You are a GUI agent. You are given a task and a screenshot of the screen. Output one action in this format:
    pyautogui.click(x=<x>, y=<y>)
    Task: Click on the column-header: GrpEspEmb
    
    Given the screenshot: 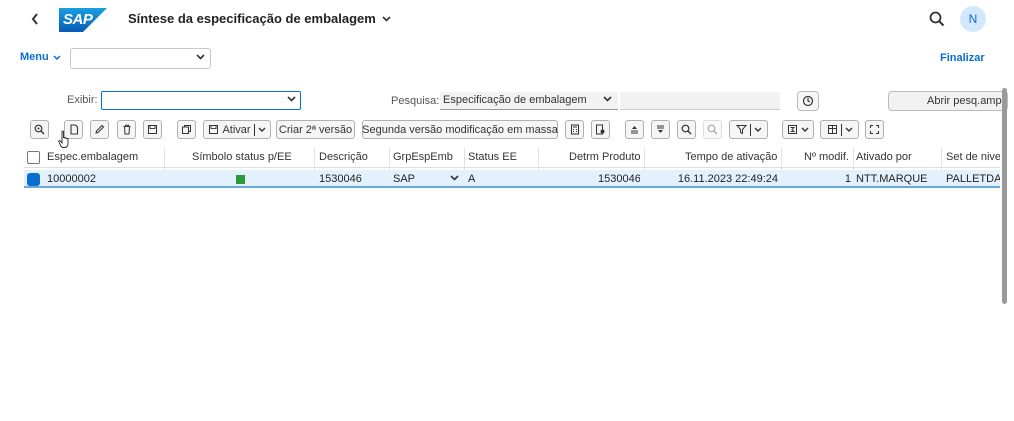 What is the action you would take?
    pyautogui.click(x=423, y=157)
    